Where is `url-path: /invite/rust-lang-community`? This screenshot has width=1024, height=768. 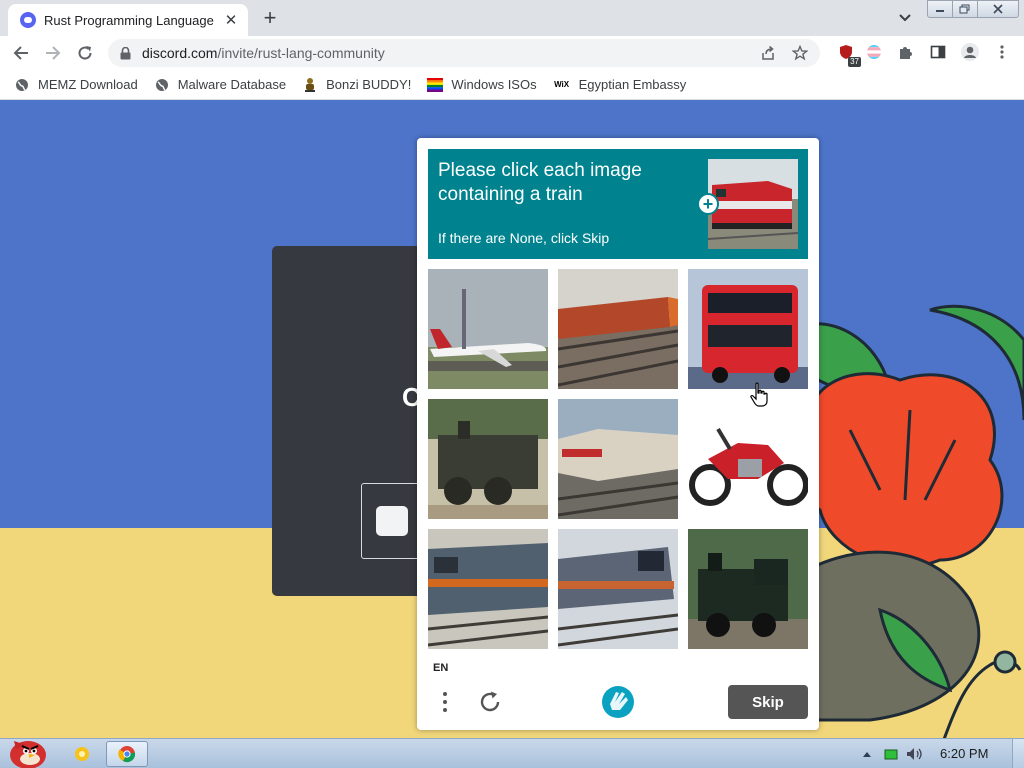
url-path: /invite/rust-lang-community is located at coordinates (301, 53).